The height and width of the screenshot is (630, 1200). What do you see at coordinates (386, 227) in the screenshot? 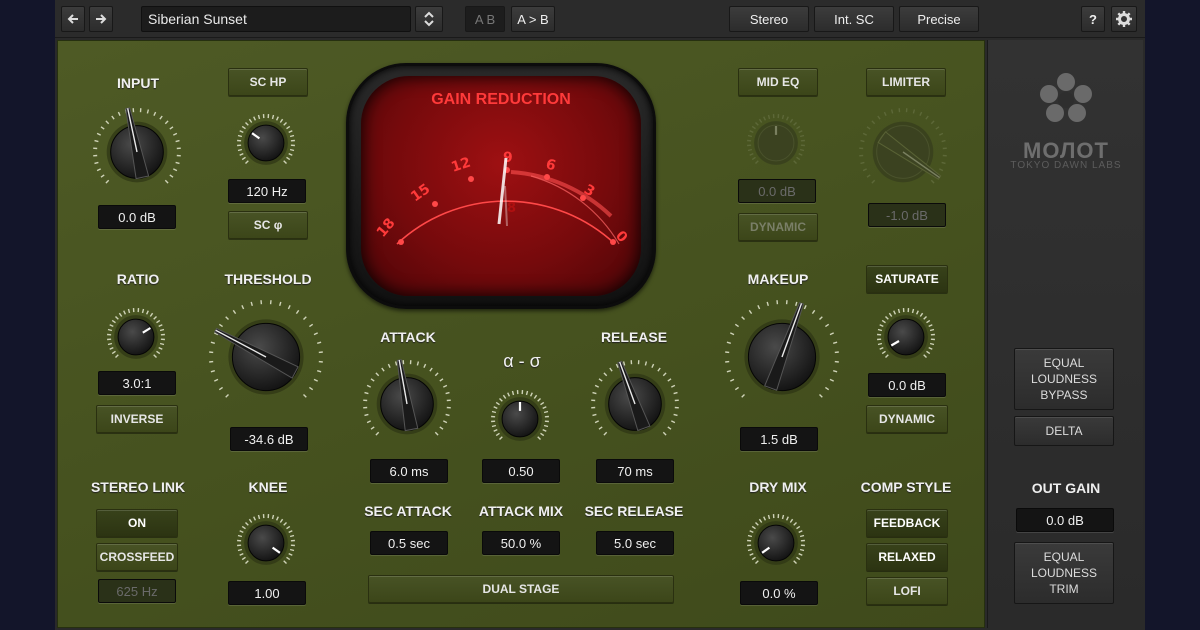
I see `svg-text: 18` at bounding box center [386, 227].